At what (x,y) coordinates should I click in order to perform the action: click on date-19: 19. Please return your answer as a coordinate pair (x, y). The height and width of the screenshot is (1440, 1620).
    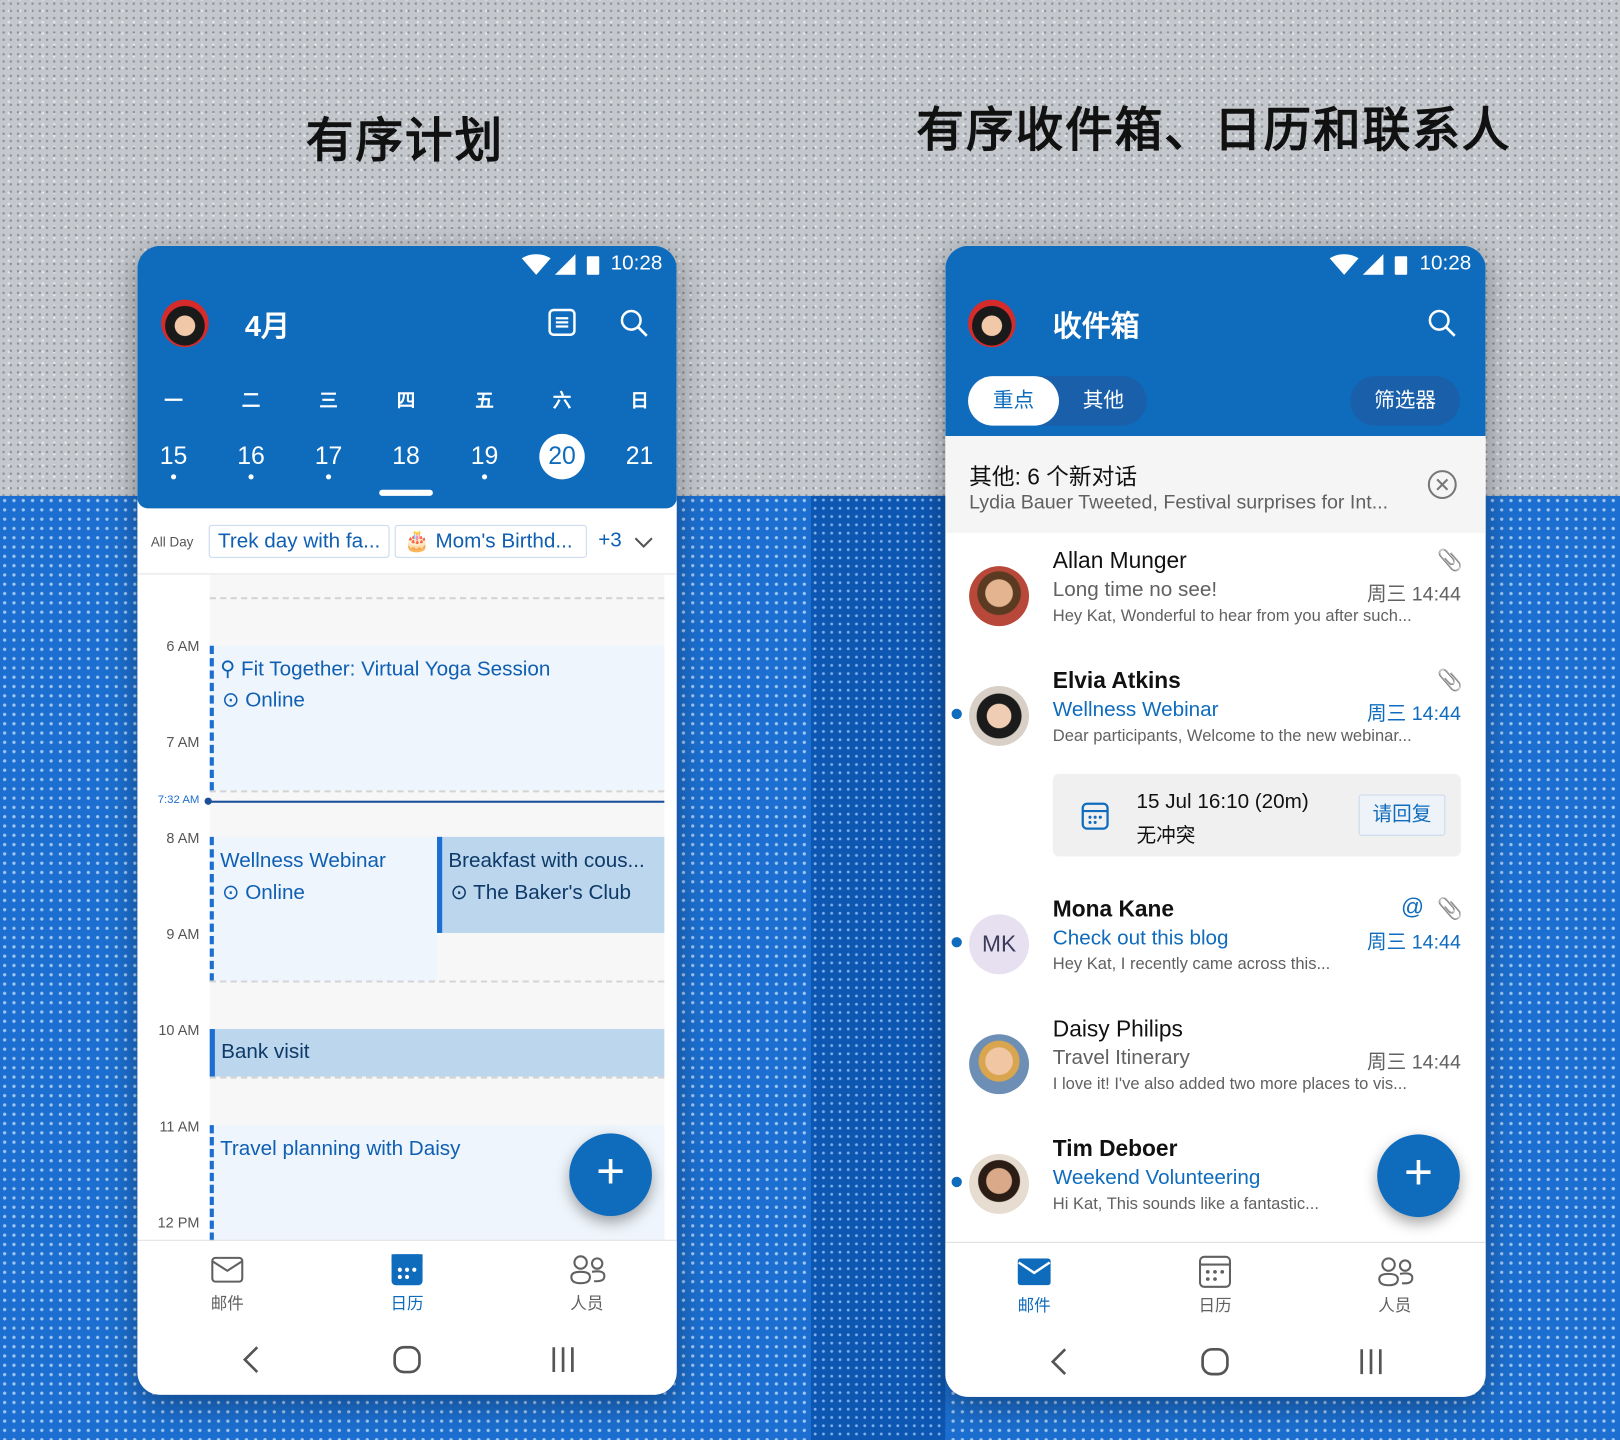
    Looking at the image, I should click on (484, 456).